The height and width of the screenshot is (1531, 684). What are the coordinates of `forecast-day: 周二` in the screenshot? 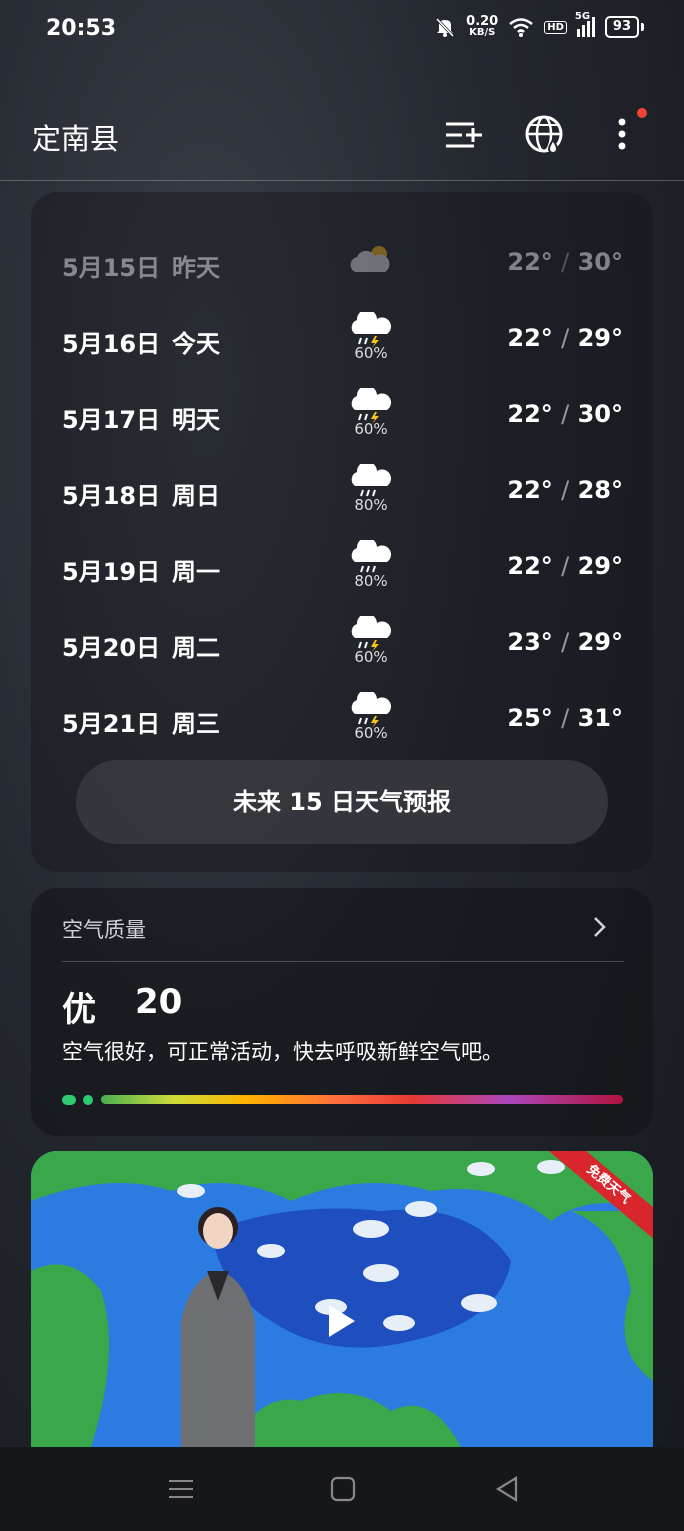 It's located at (196, 648).